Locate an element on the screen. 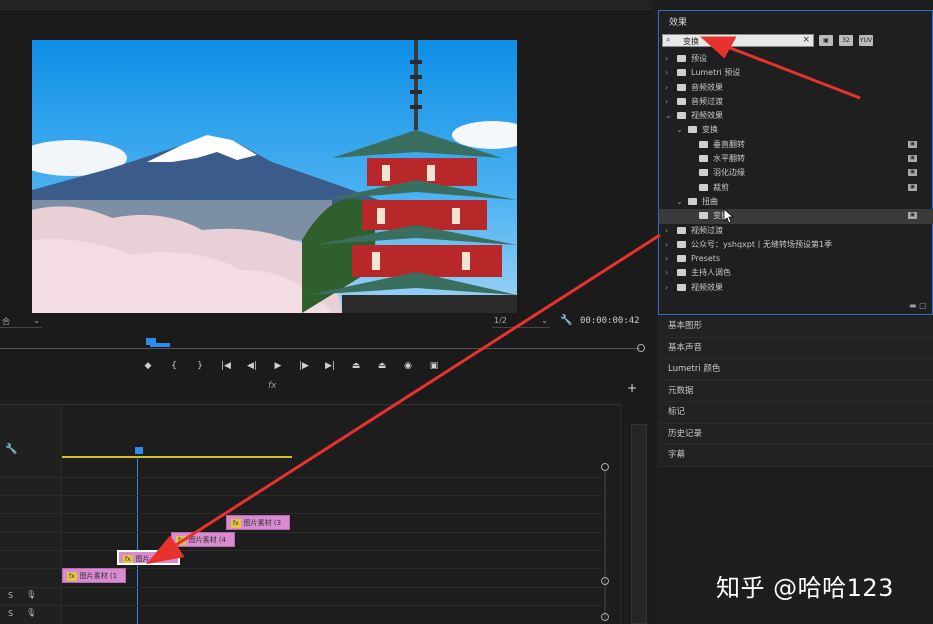 This screenshot has height=624, width=933. tree-folder: › 视频效果 is located at coordinates (796, 288).